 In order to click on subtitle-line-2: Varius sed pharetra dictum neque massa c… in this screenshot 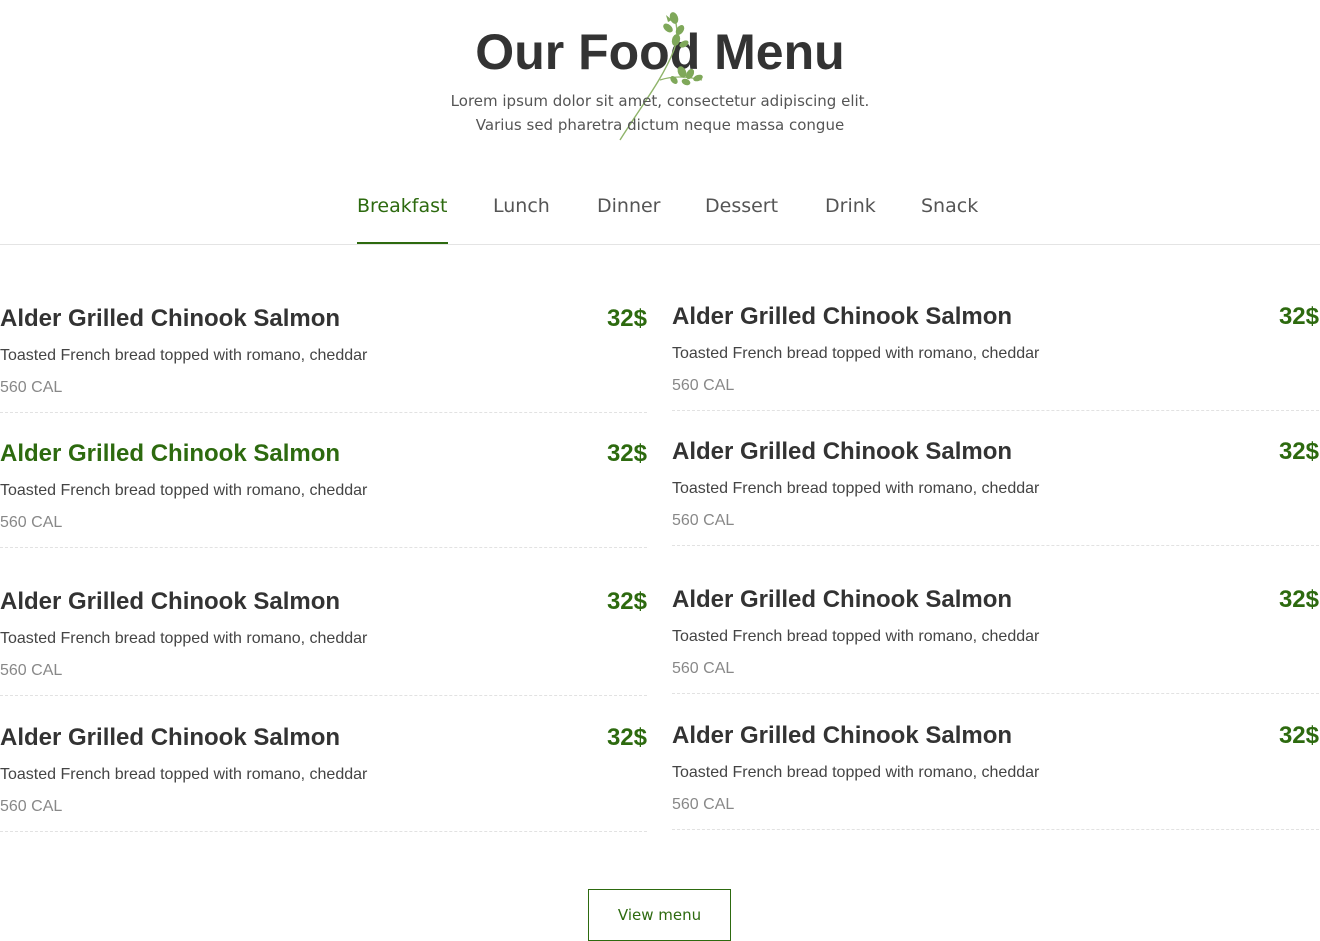, I will do `click(660, 125)`.